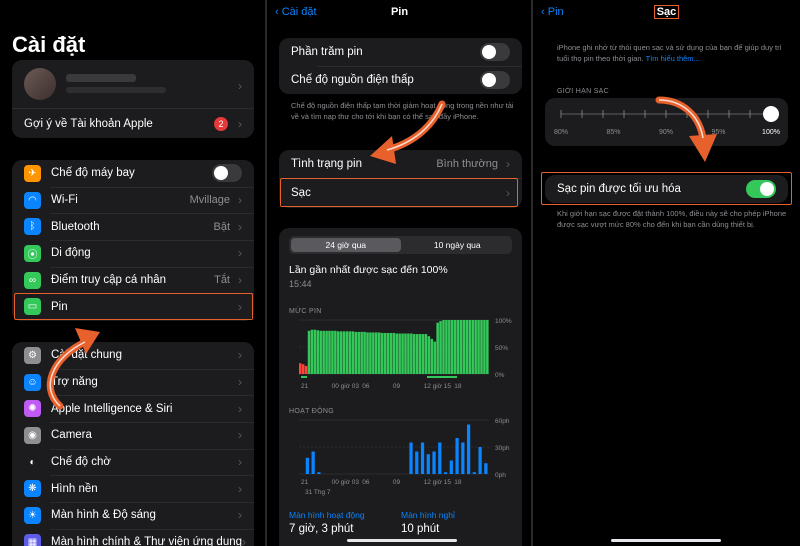 The width and height of the screenshot is (800, 546). Describe the element at coordinates (133, 462) in the screenshot. I see `sidebar-item-standby: ◐ Chế độ chờ ›` at that location.